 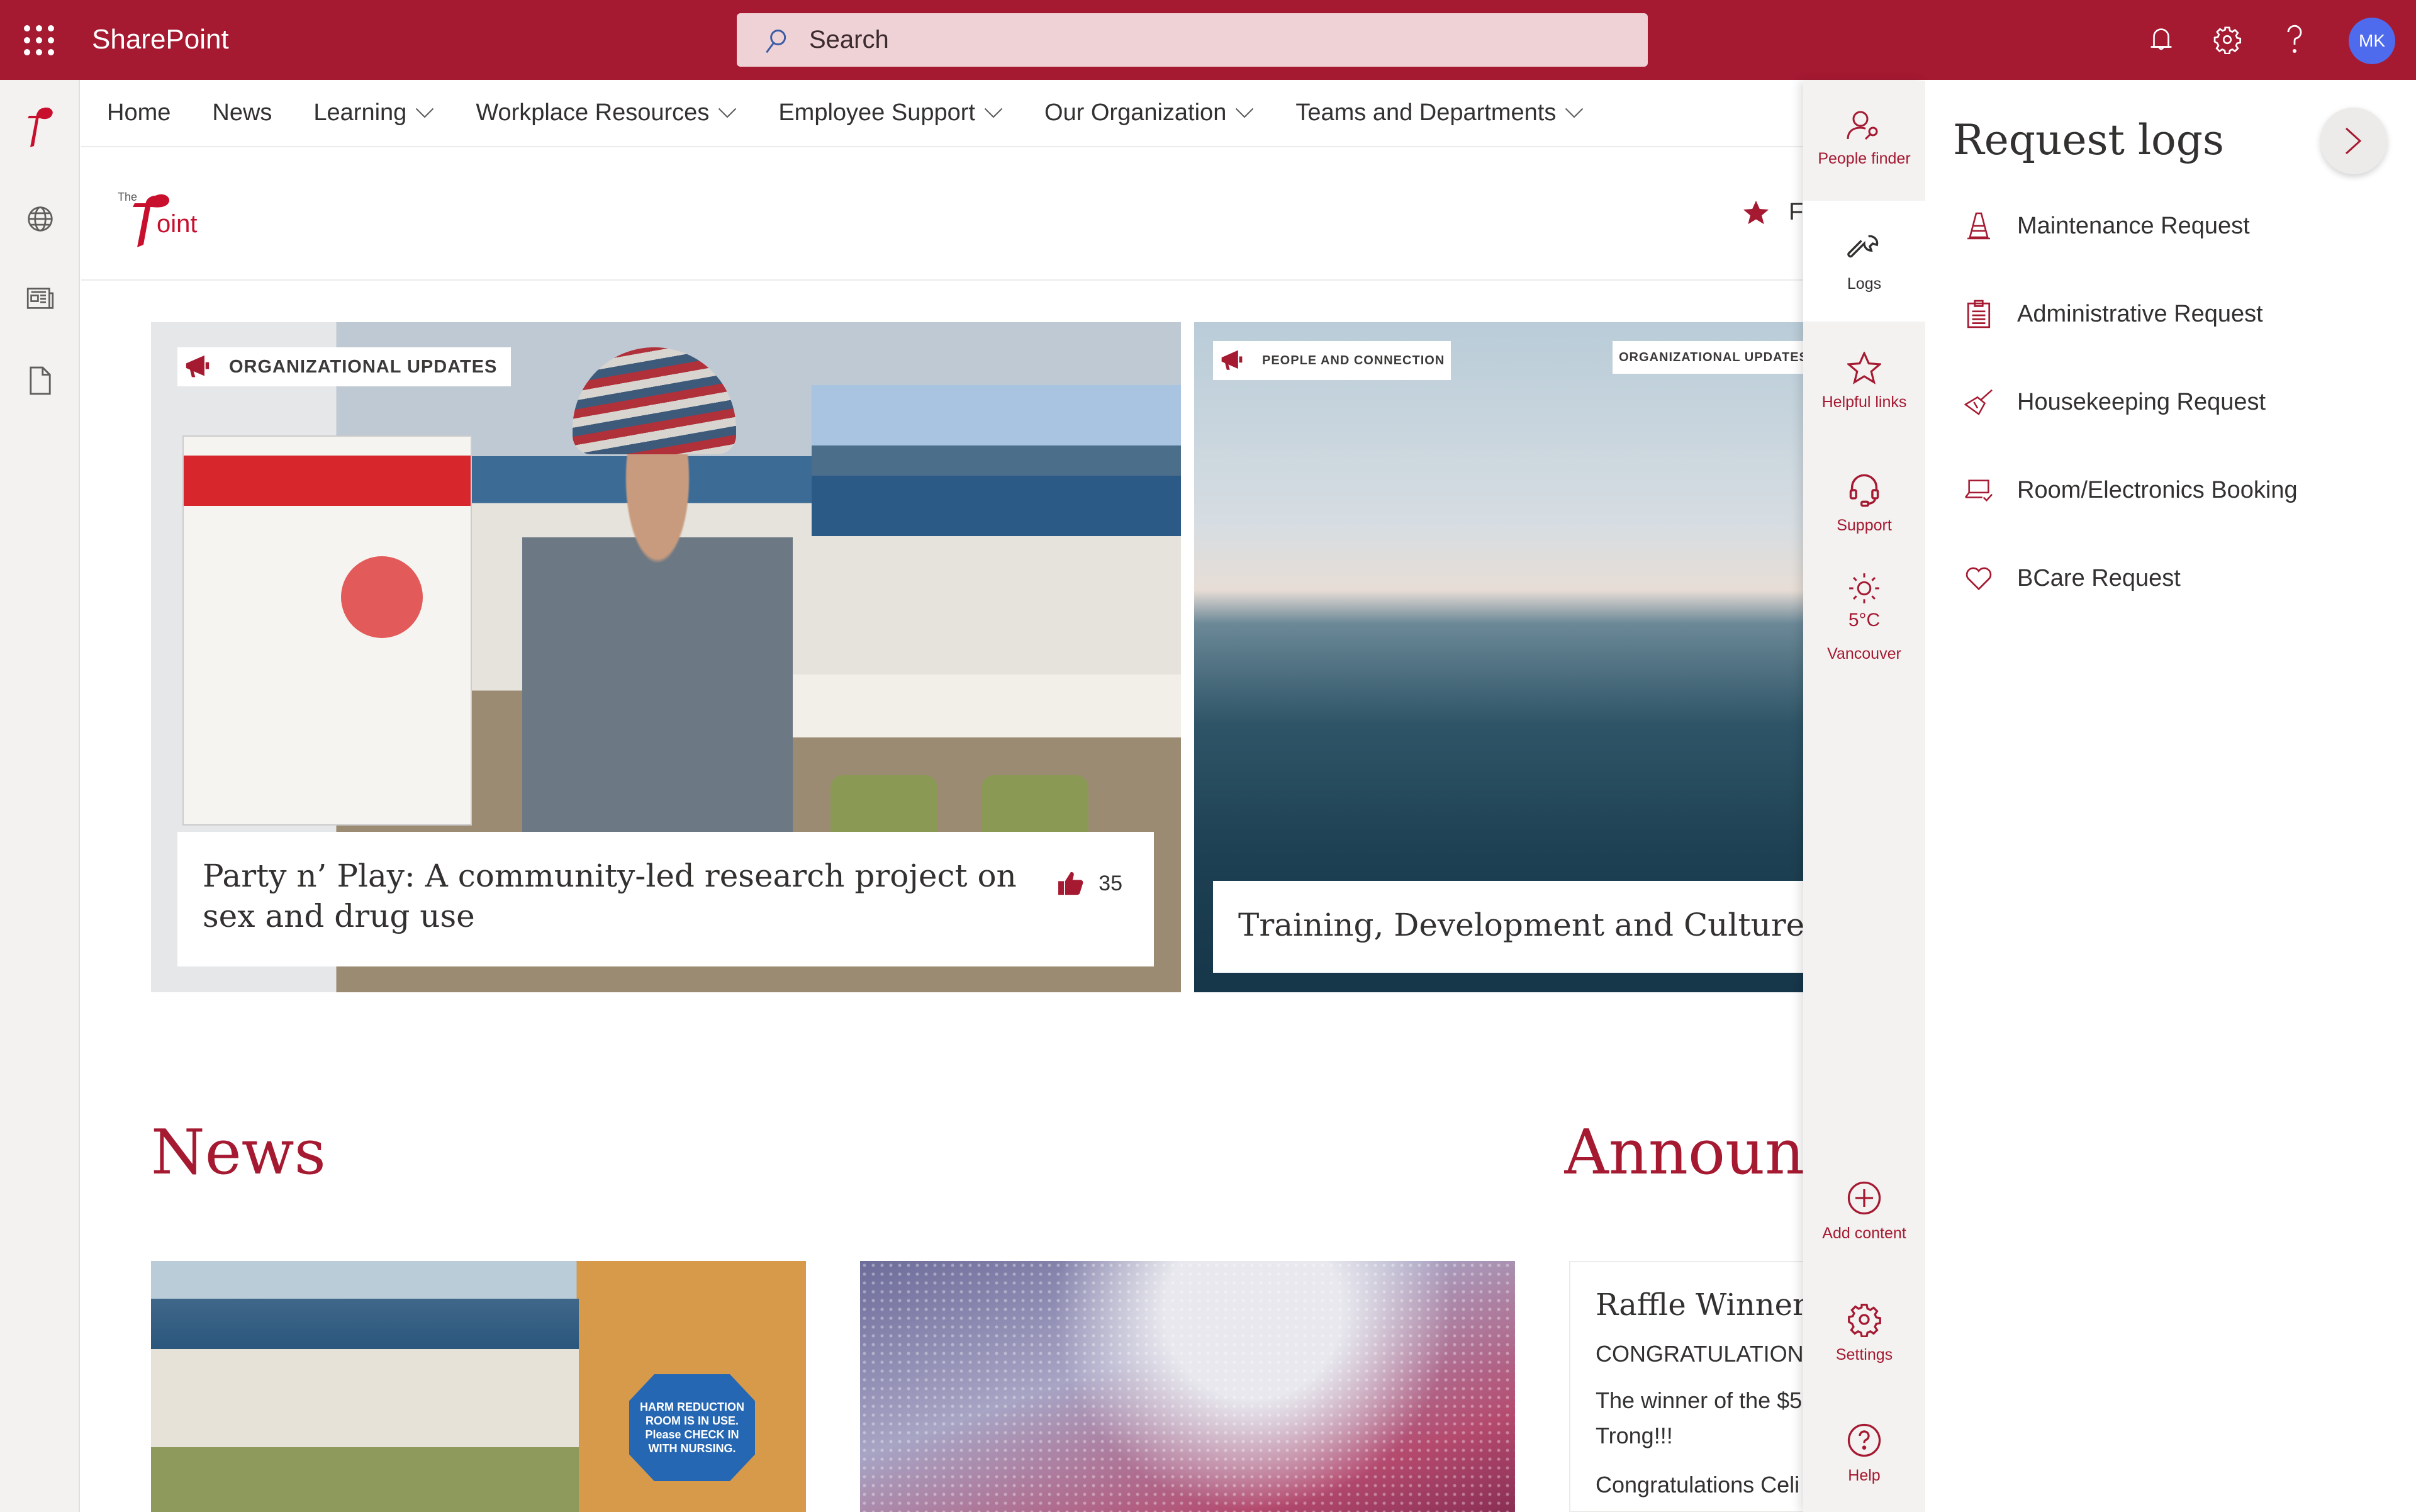 I want to click on request-item-maintenance: Maintenance Request, so click(x=2106, y=226).